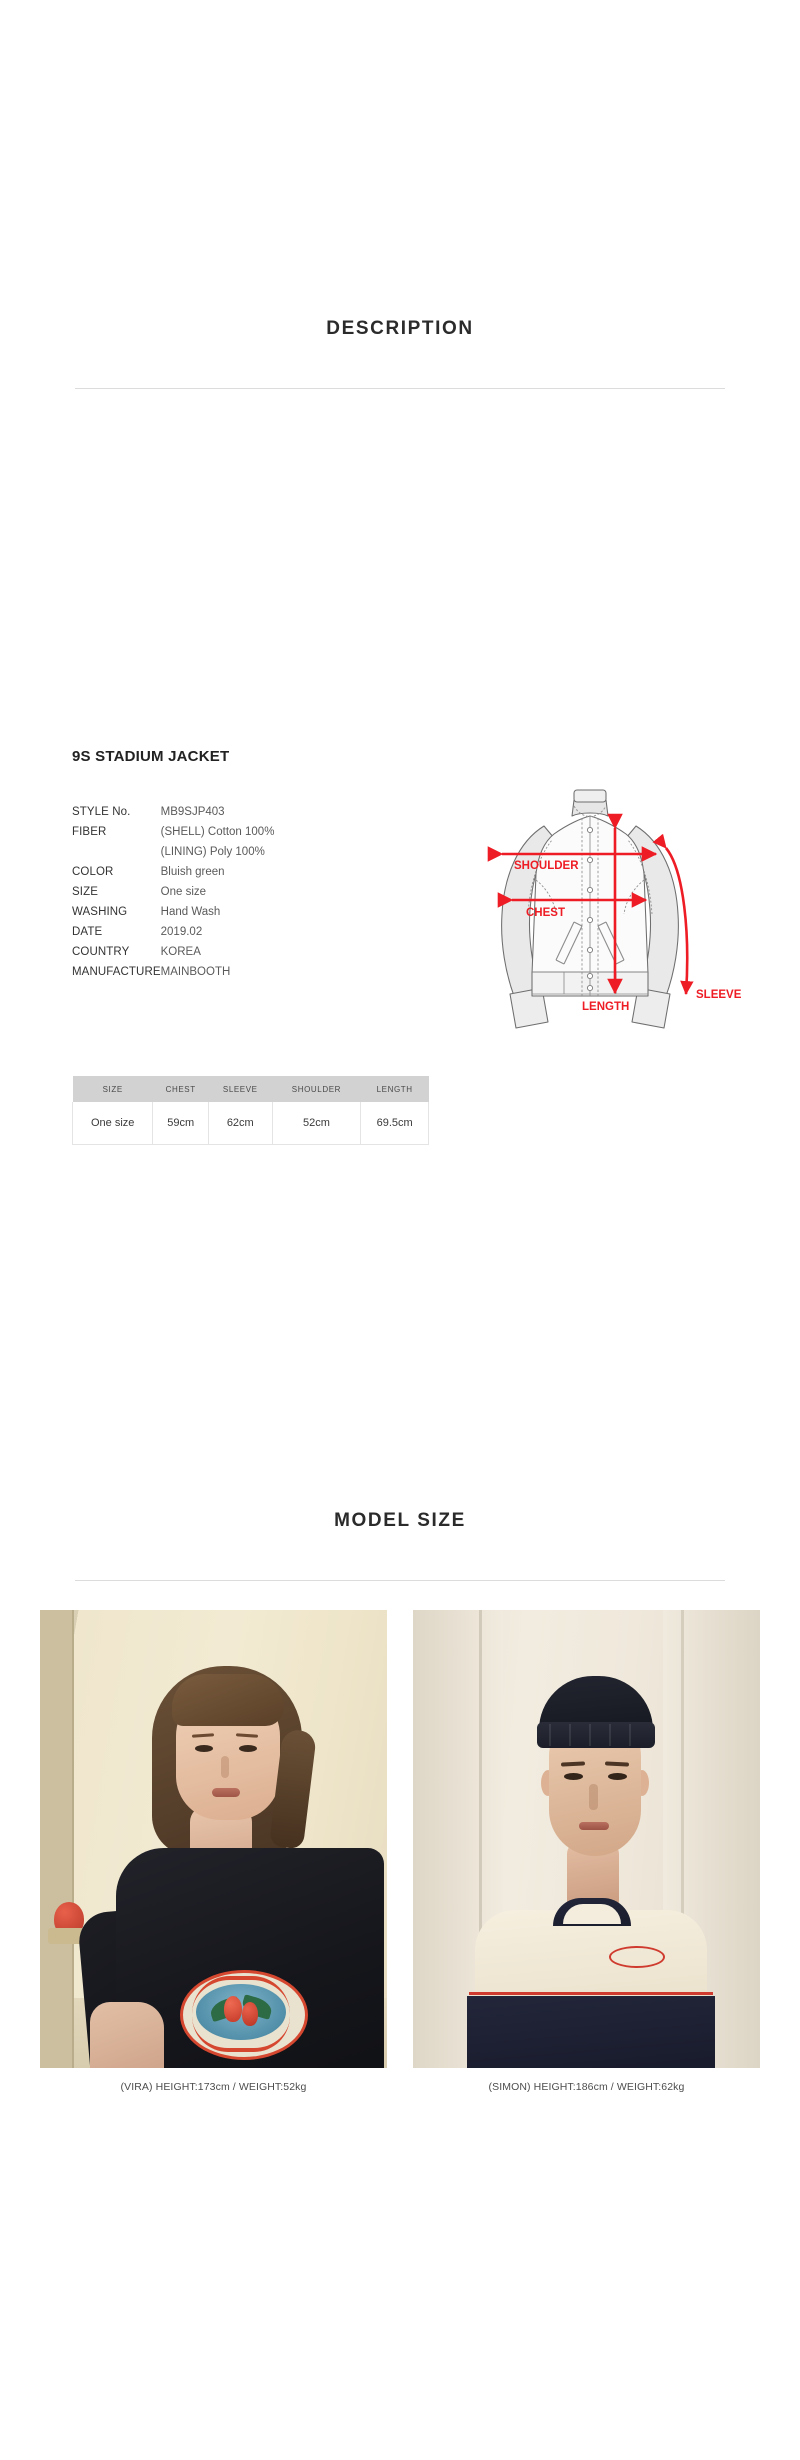 The image size is (800, 2460). I want to click on spec-row: MANUFACTURE MAINBOOTH, so click(217, 972).